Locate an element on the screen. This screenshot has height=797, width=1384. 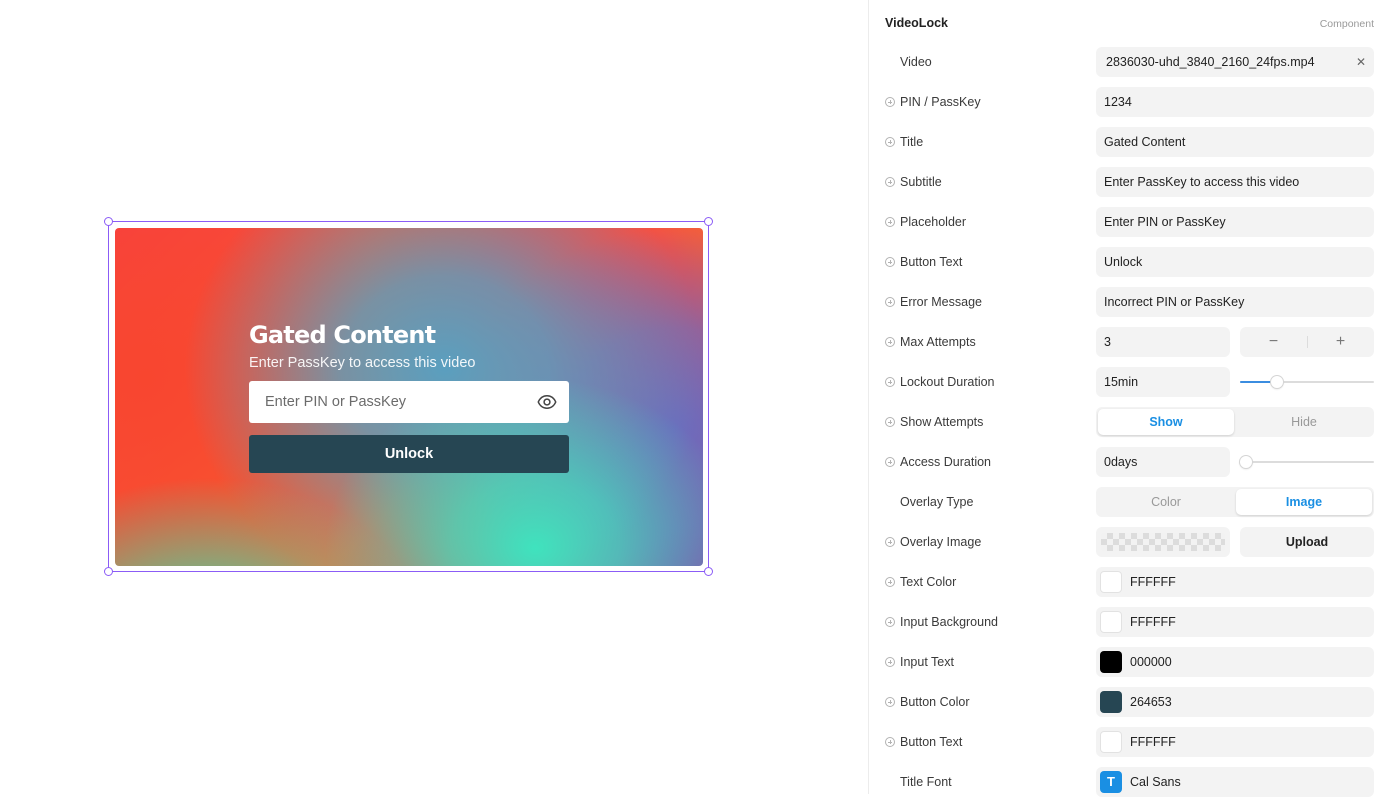
prop-label: Button Color is located at coordinates (935, 702).